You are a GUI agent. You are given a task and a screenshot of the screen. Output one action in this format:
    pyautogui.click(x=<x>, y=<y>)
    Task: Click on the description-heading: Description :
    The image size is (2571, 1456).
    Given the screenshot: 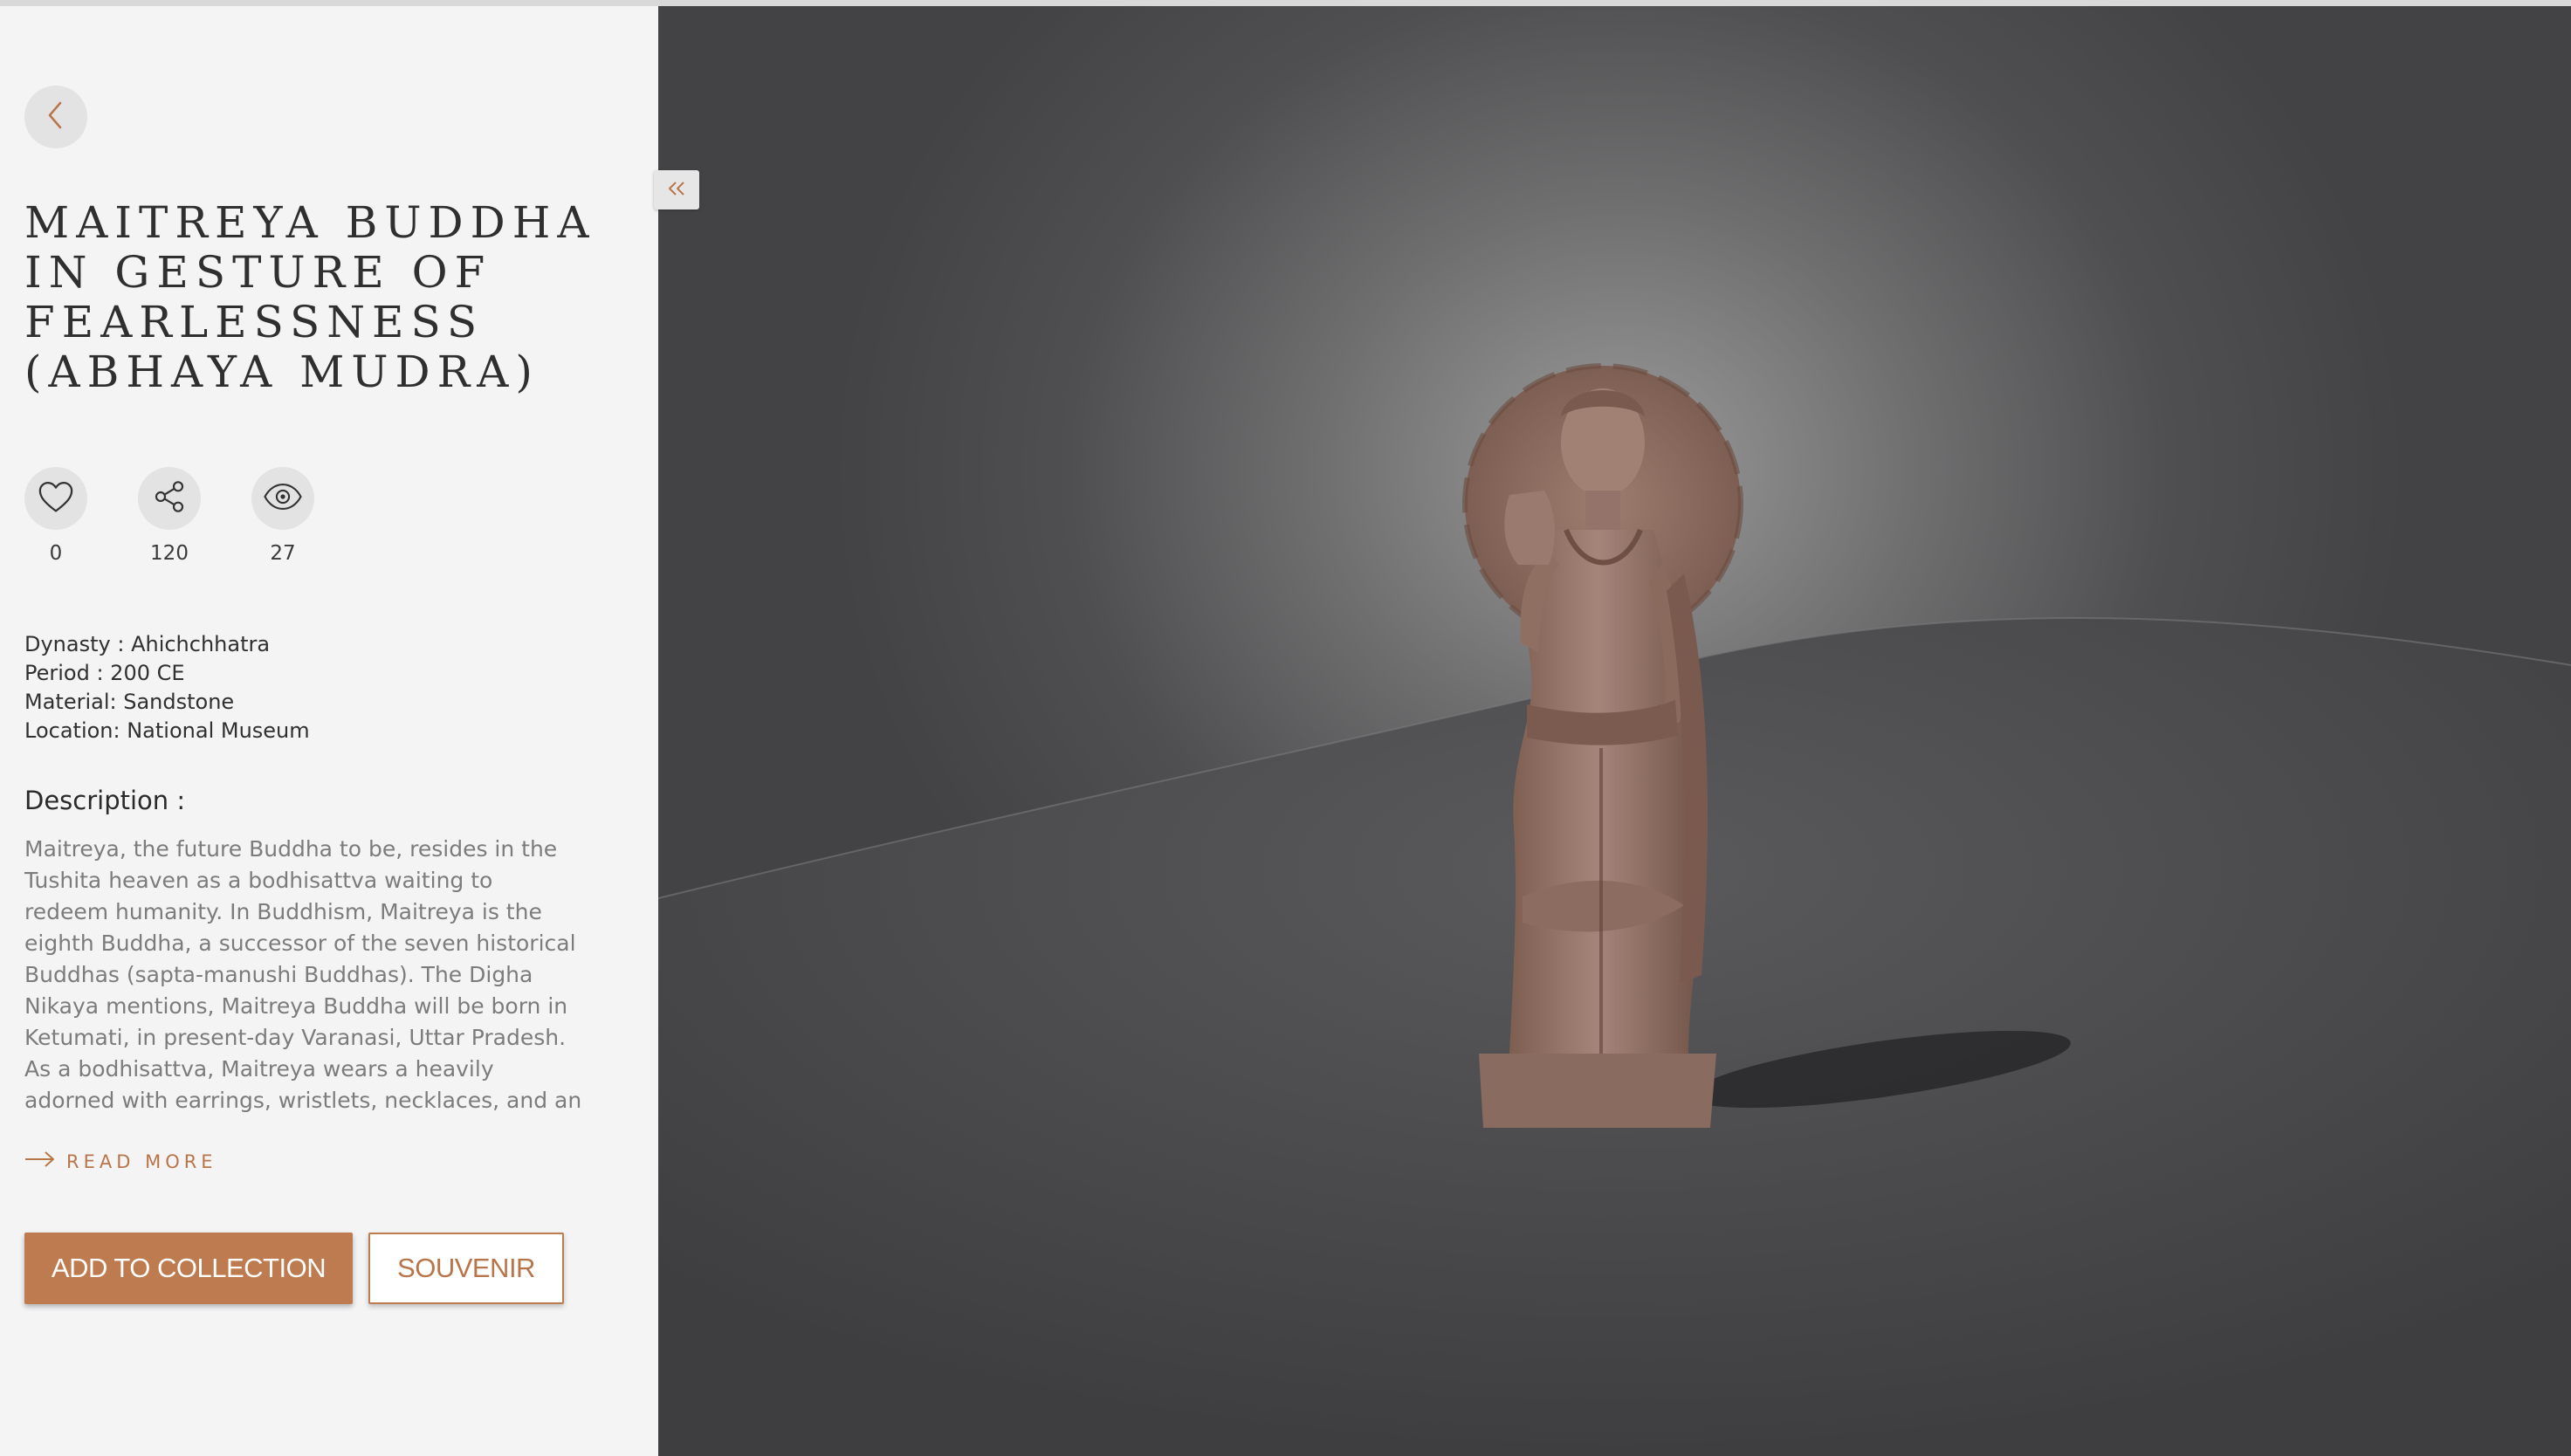 What is the action you would take?
    pyautogui.click(x=105, y=800)
    